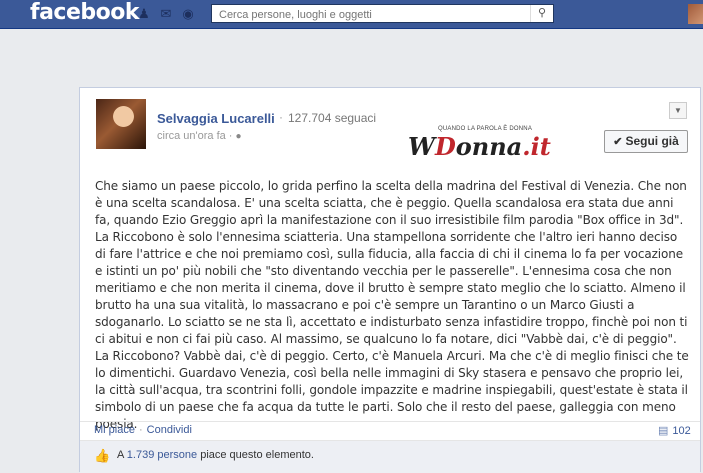 This screenshot has width=703, height=473. I want to click on comment-count: ▤ 102, so click(674, 430).